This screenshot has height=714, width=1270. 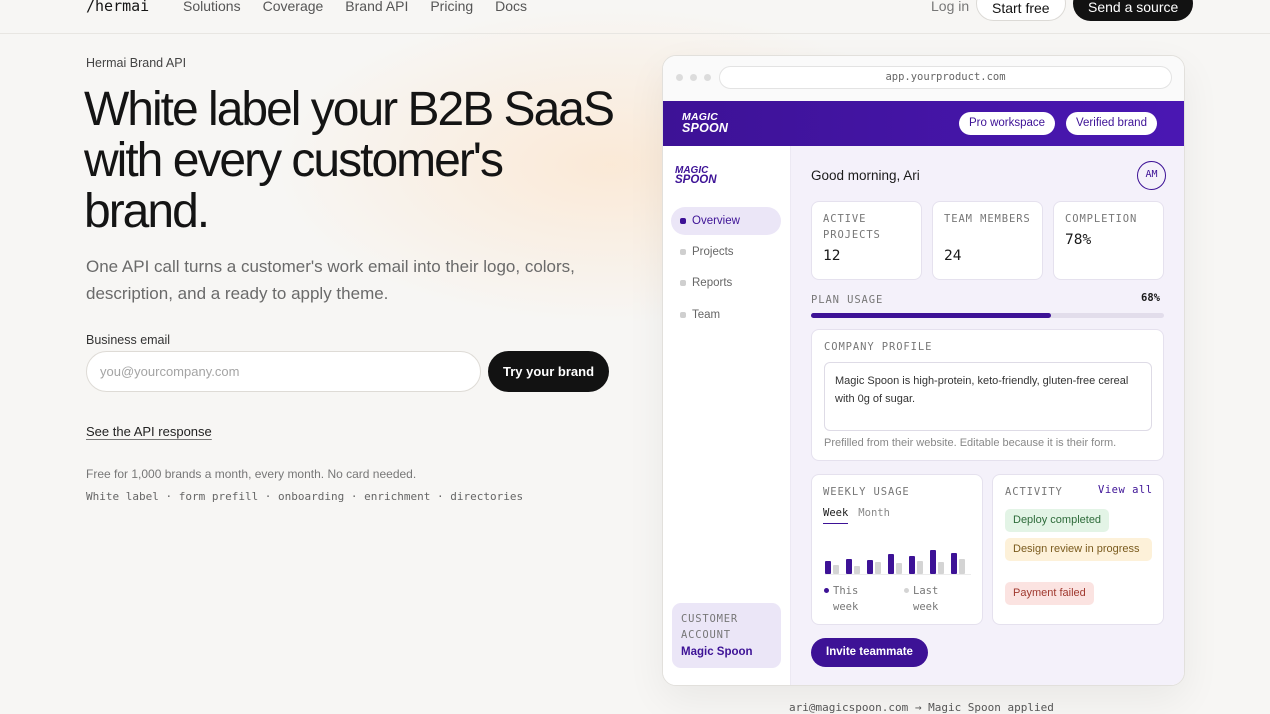 What do you see at coordinates (987, 219) in the screenshot?
I see `stat-label: TEAM MEMBERS` at bounding box center [987, 219].